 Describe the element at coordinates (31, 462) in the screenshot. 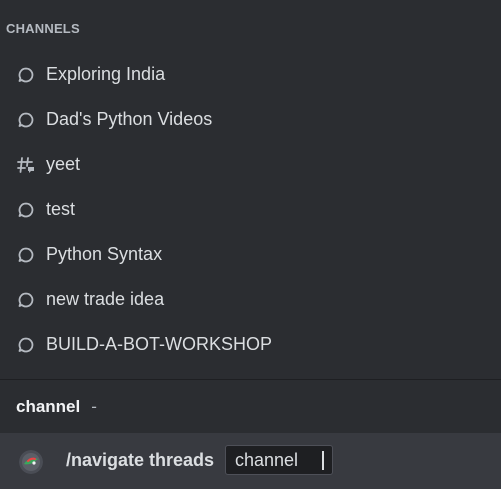

I see `bot-avatar` at that location.